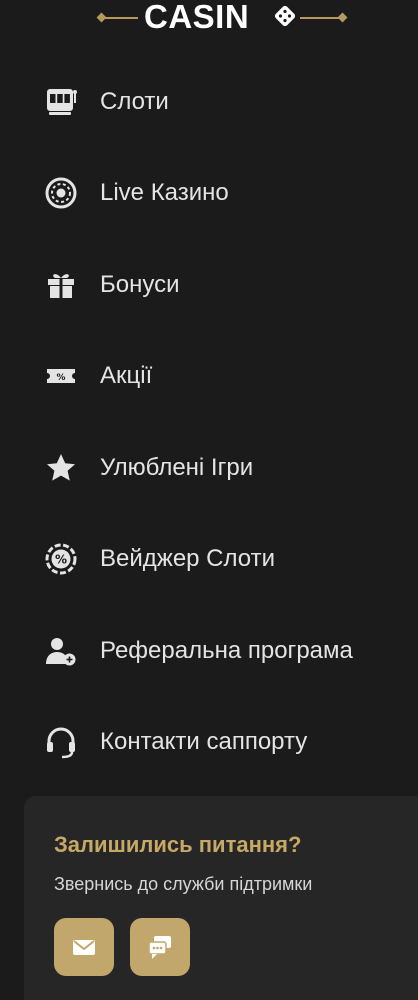 The image size is (418, 1000). I want to click on nav-item-label: Реферальна програма, so click(226, 650).